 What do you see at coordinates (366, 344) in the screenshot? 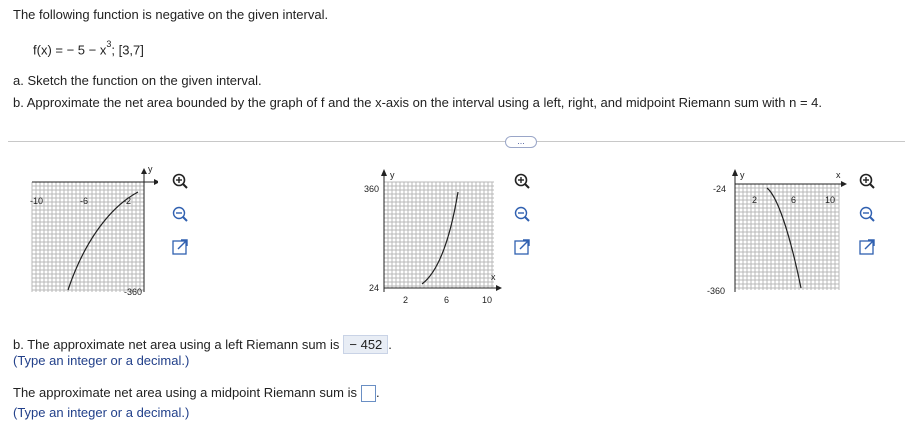
I see `left-sum-answer-value: − 452` at bounding box center [366, 344].